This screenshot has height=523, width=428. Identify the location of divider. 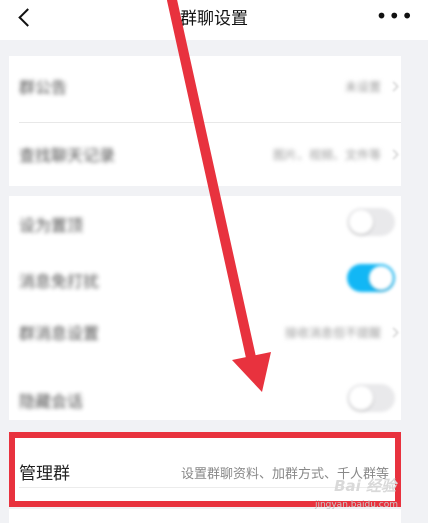
(210, 122).